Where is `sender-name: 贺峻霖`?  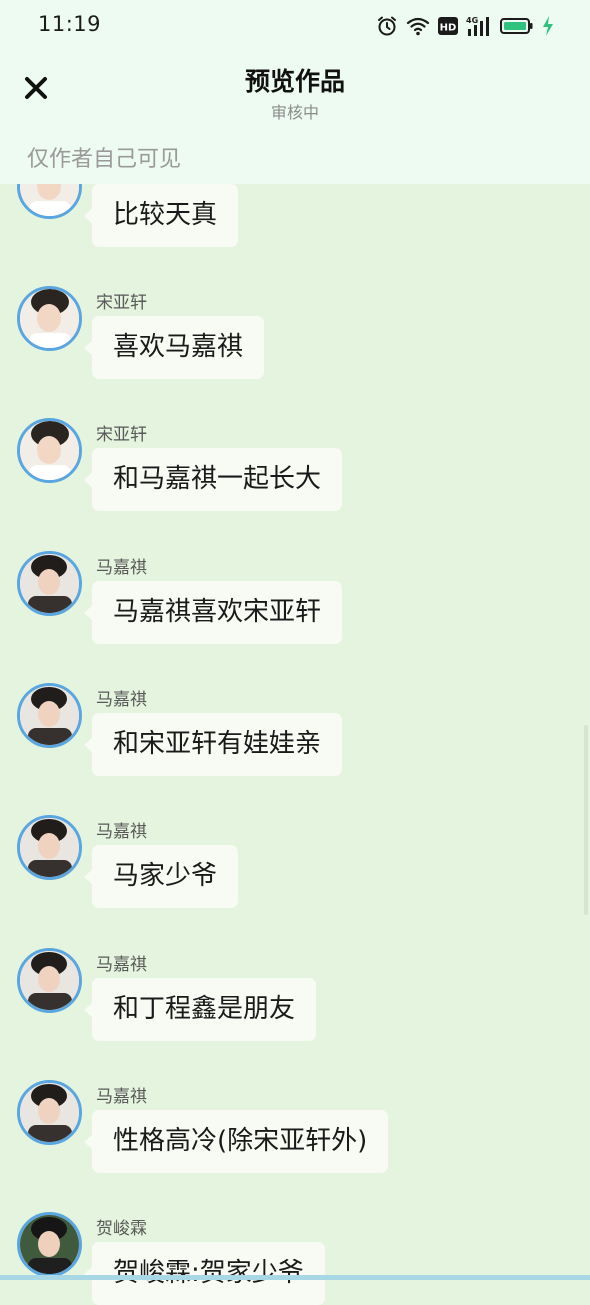 sender-name: 贺峻霖 is located at coordinates (121, 1229).